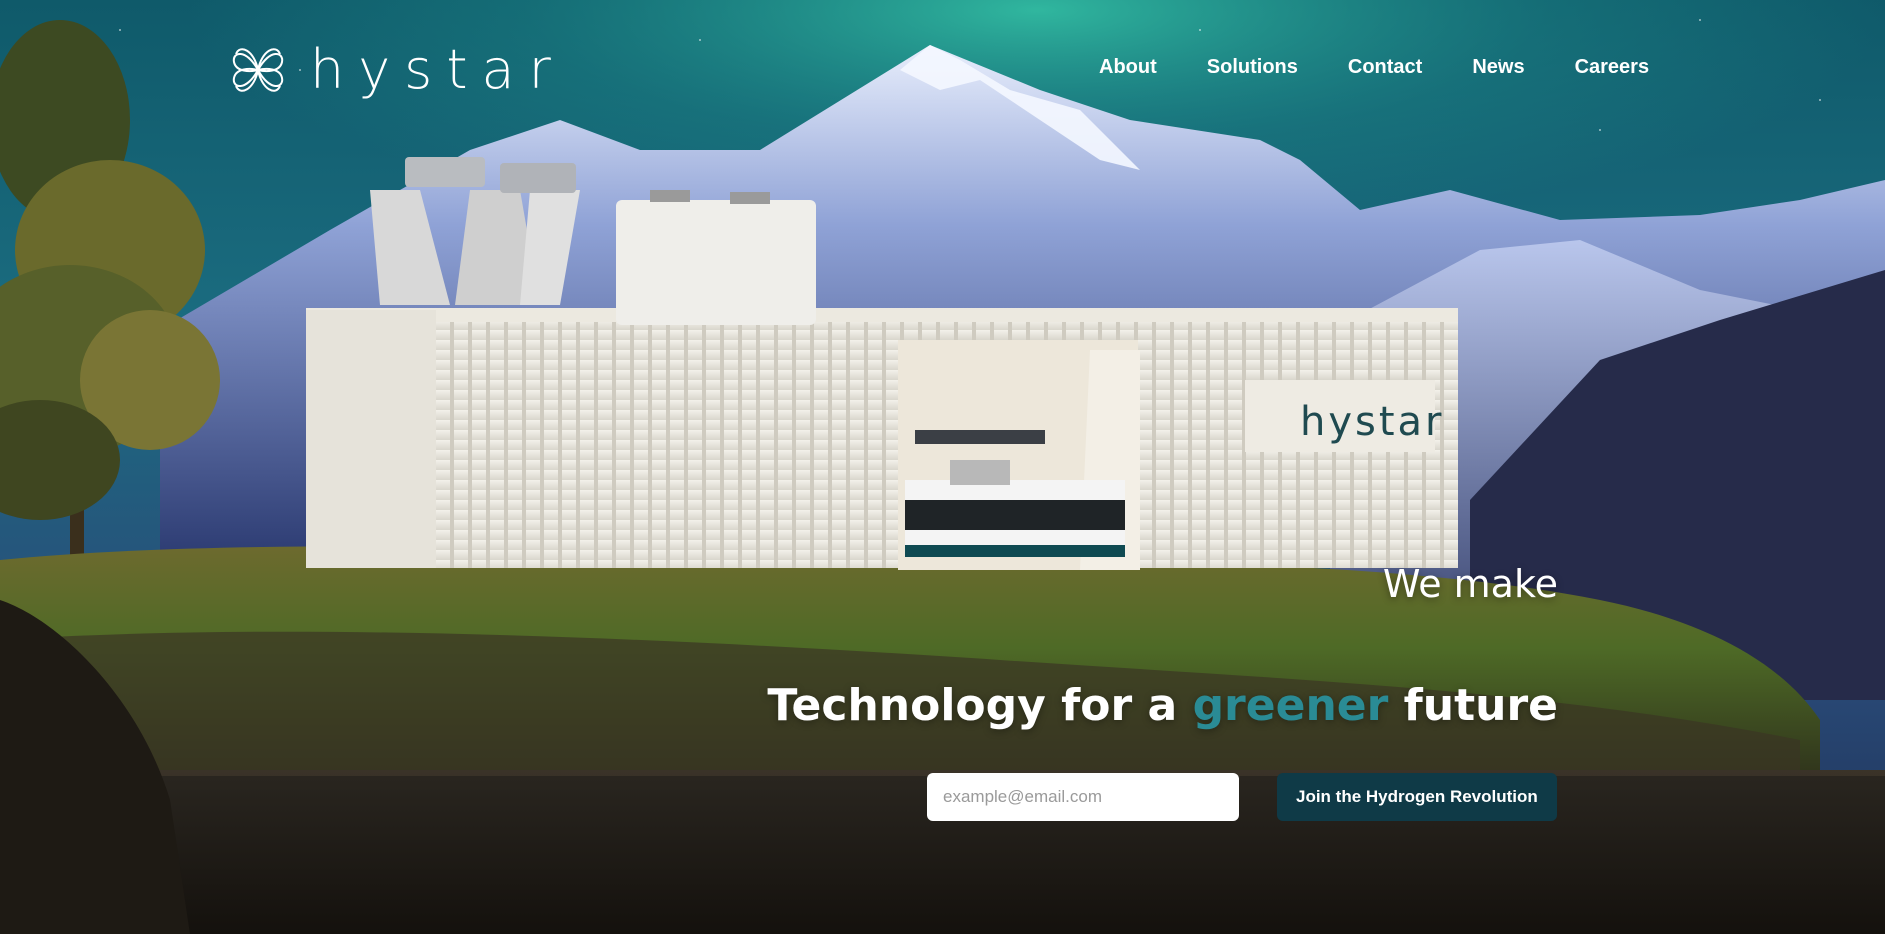 Image resolution: width=1885 pixels, height=934 pixels. What do you see at coordinates (1612, 67) in the screenshot?
I see `nav-item-careers: Careers` at bounding box center [1612, 67].